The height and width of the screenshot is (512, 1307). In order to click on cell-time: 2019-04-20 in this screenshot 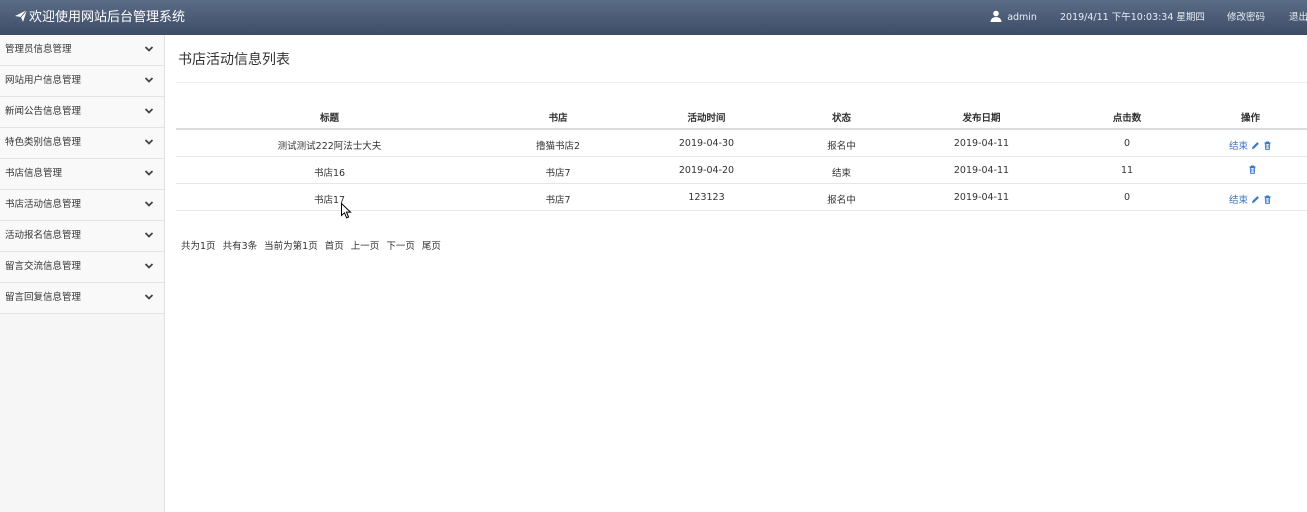, I will do `click(706, 170)`.